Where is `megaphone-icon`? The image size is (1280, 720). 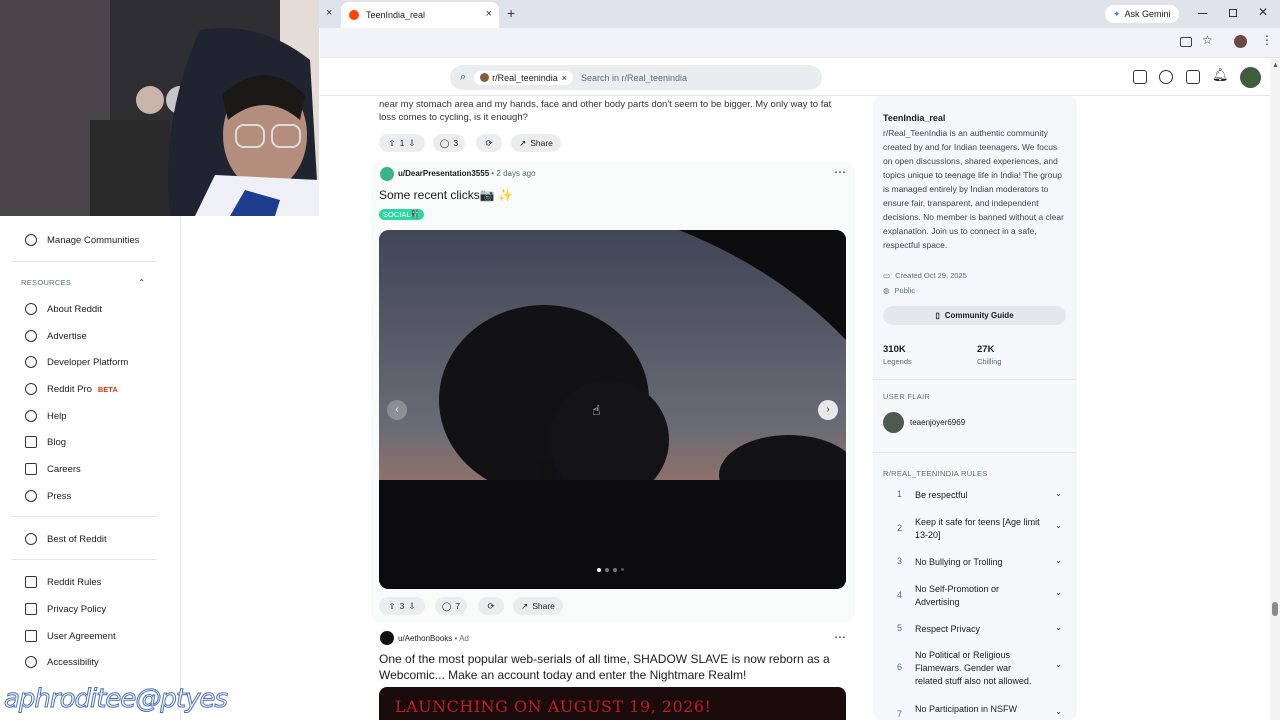
megaphone-icon is located at coordinates (31, 336).